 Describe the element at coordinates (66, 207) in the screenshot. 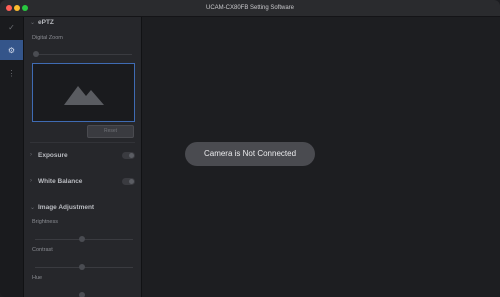

I see `image-adjustment-section-title: Image Adjustment` at that location.